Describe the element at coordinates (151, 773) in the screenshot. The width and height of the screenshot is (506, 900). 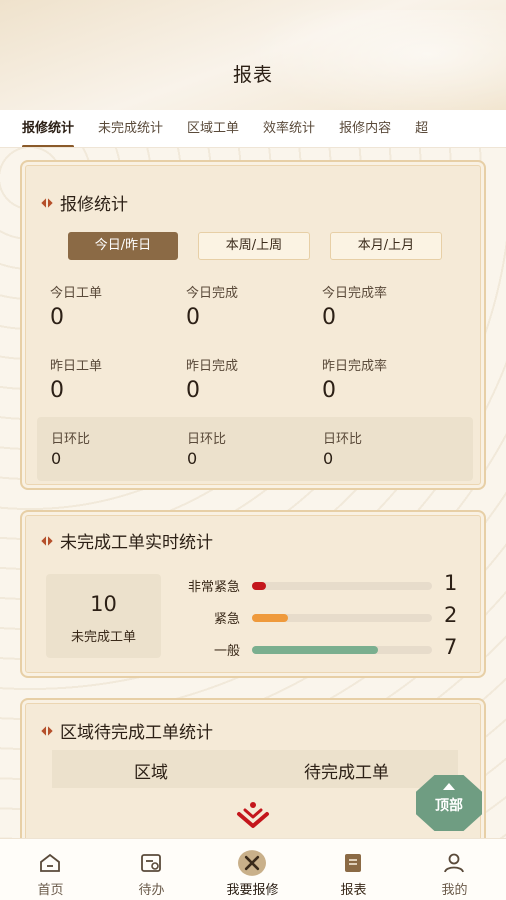
I see `col-region: 区域` at that location.